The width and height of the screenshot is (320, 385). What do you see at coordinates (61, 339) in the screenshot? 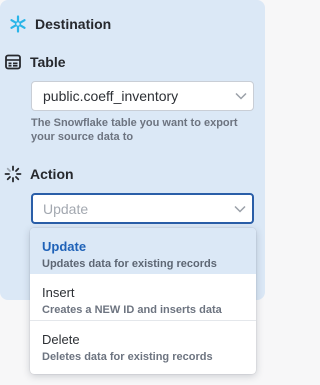
I see `option-label: Delete` at bounding box center [61, 339].